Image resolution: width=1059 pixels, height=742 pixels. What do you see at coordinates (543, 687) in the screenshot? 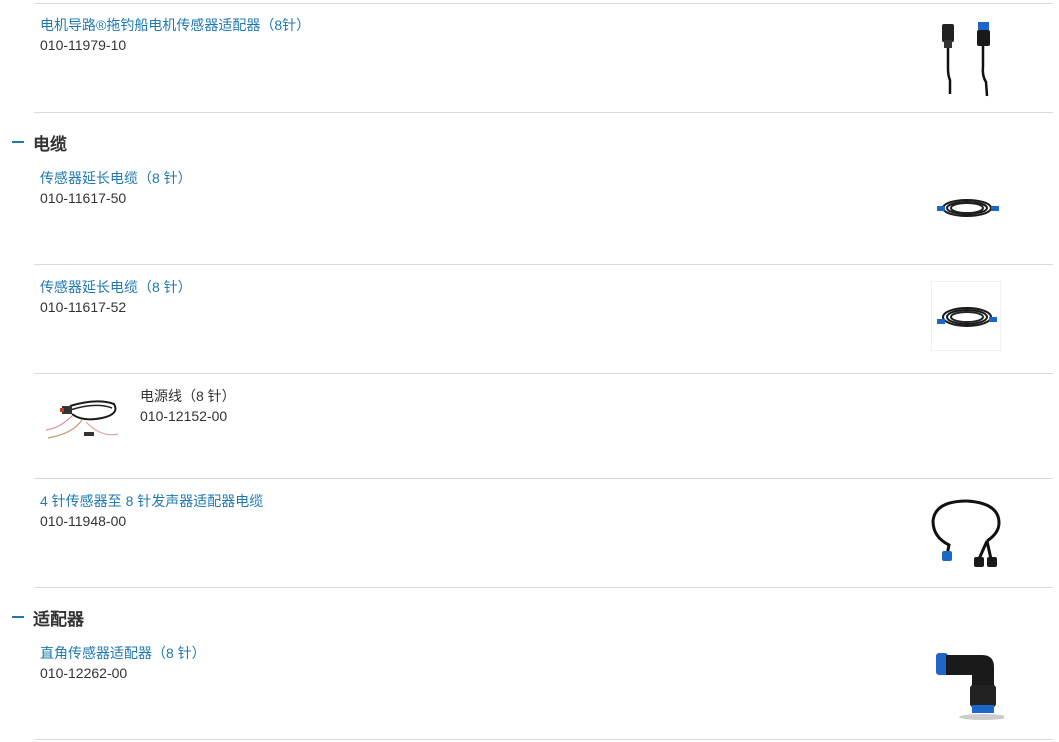
I see `list-item: 直角传感器适配器（8 针） 010-12262-00` at bounding box center [543, 687].